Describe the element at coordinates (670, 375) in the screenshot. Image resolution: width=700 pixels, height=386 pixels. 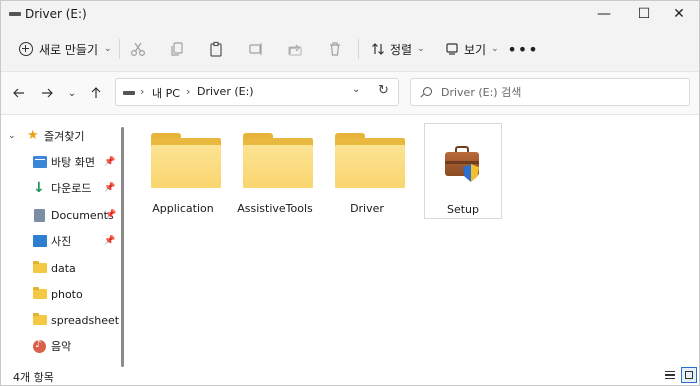
I see `details-view-button` at that location.